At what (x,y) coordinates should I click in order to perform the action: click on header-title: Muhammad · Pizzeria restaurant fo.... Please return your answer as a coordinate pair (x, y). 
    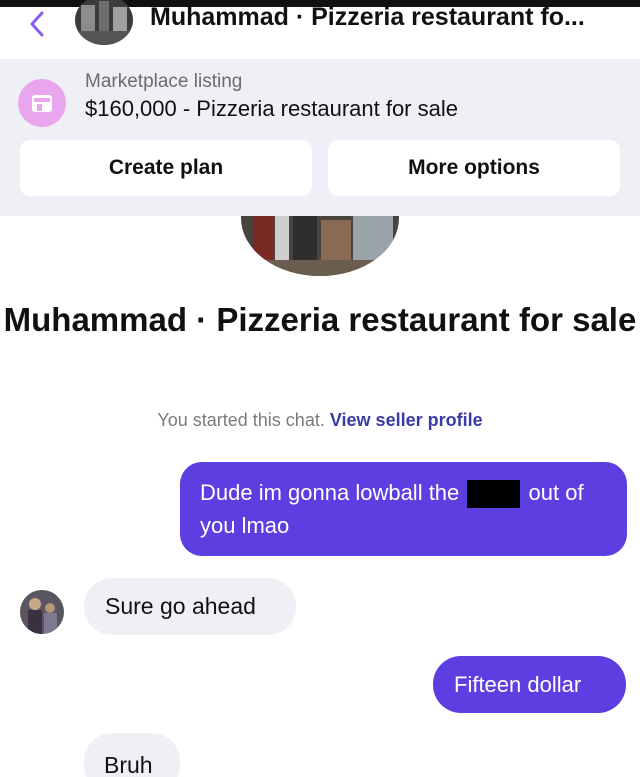
    Looking at the image, I should click on (367, 17).